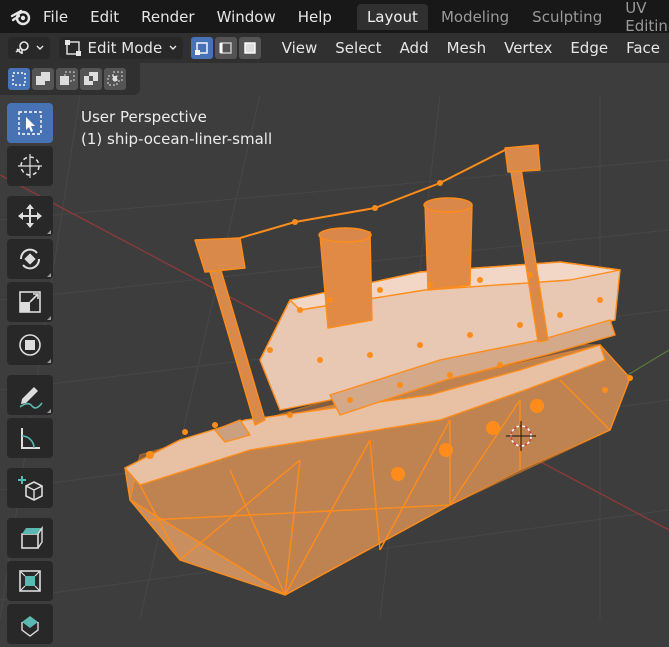 Image resolution: width=669 pixels, height=647 pixels. What do you see at coordinates (22, 47) in the screenshot?
I see `3d-viewport-icon` at bounding box center [22, 47].